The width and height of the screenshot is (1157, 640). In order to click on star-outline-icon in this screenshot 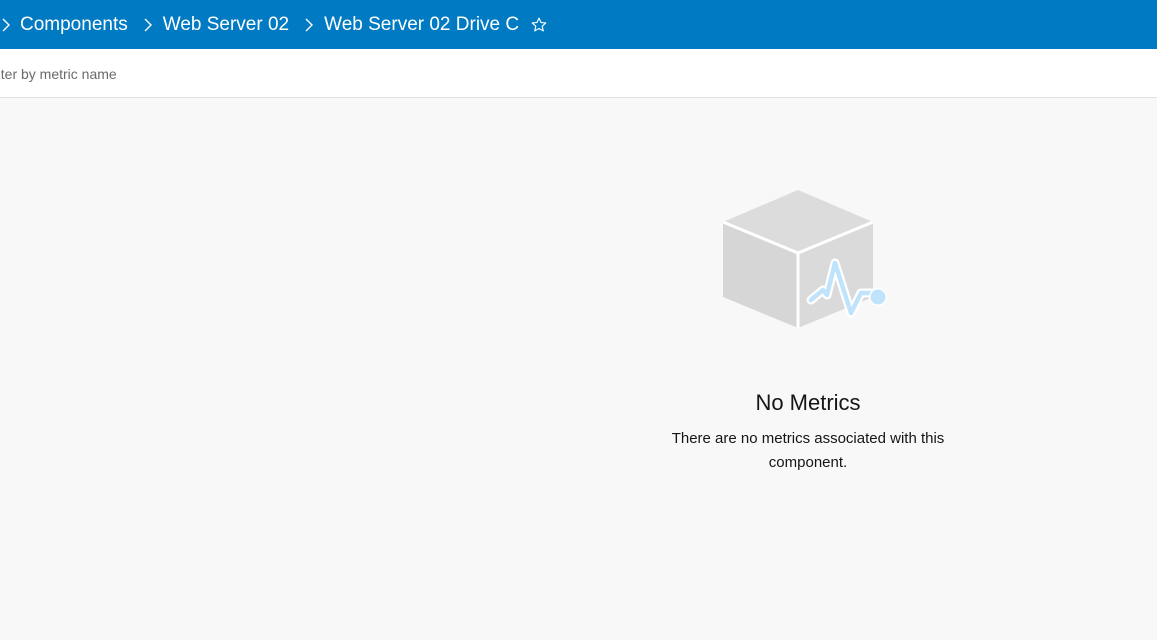, I will do `click(539, 25)`.